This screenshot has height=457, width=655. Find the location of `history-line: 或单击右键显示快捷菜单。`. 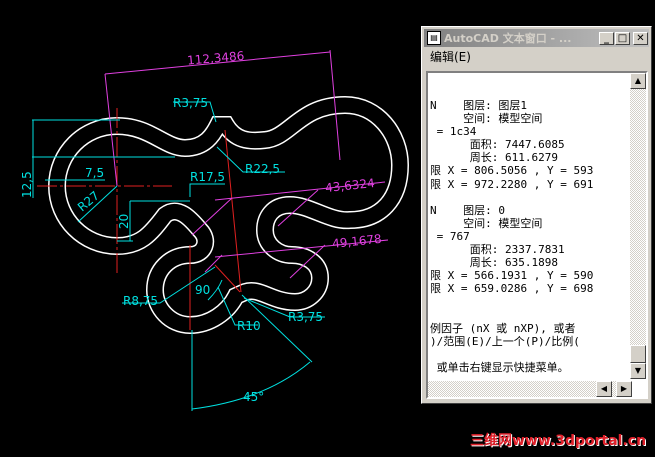

history-line: 或单击右键显示快捷菜单。 is located at coordinates (499, 367).